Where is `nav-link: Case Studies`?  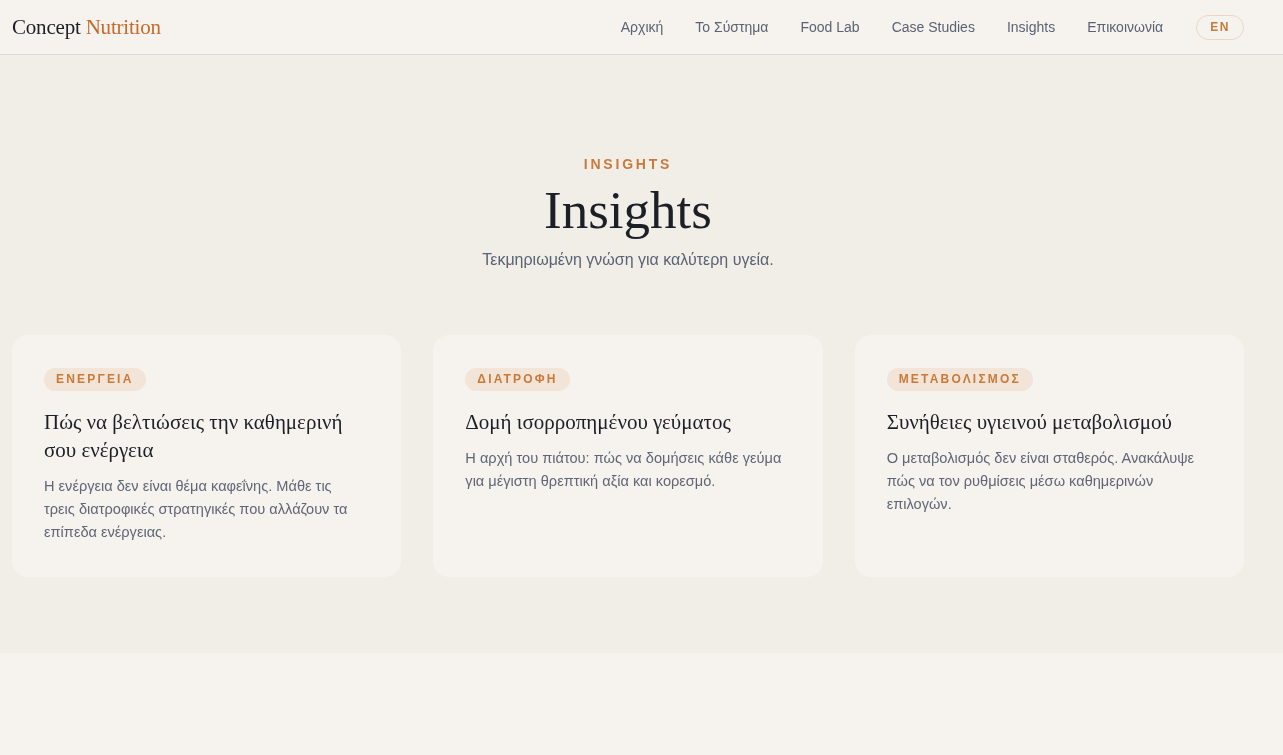 nav-link: Case Studies is located at coordinates (933, 27).